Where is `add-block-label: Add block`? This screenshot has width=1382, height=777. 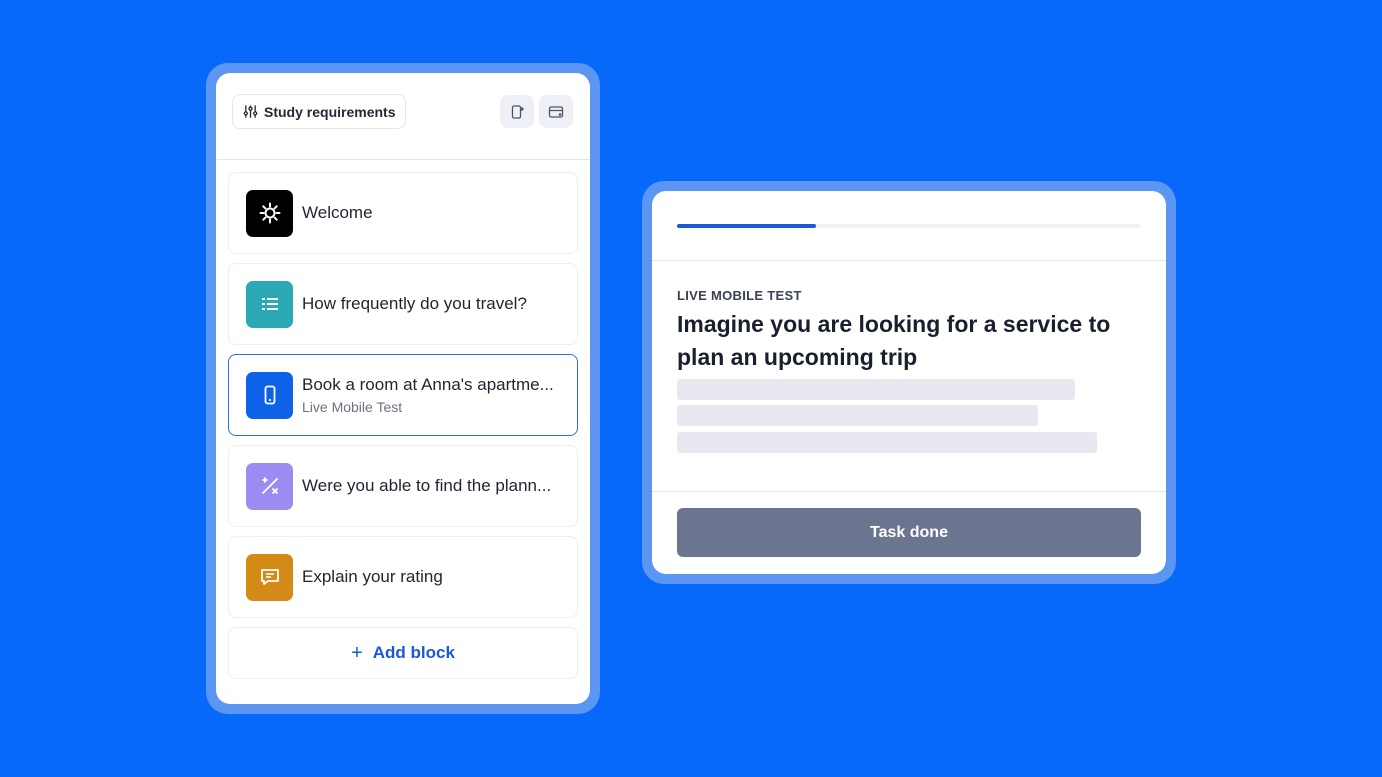 add-block-label: Add block is located at coordinates (413, 652).